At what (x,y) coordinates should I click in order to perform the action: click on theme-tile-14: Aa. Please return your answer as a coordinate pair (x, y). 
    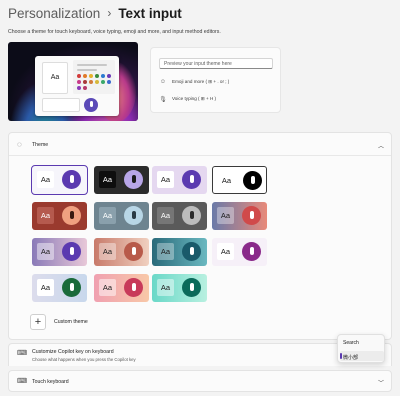
    Looking at the image, I should click on (121, 288).